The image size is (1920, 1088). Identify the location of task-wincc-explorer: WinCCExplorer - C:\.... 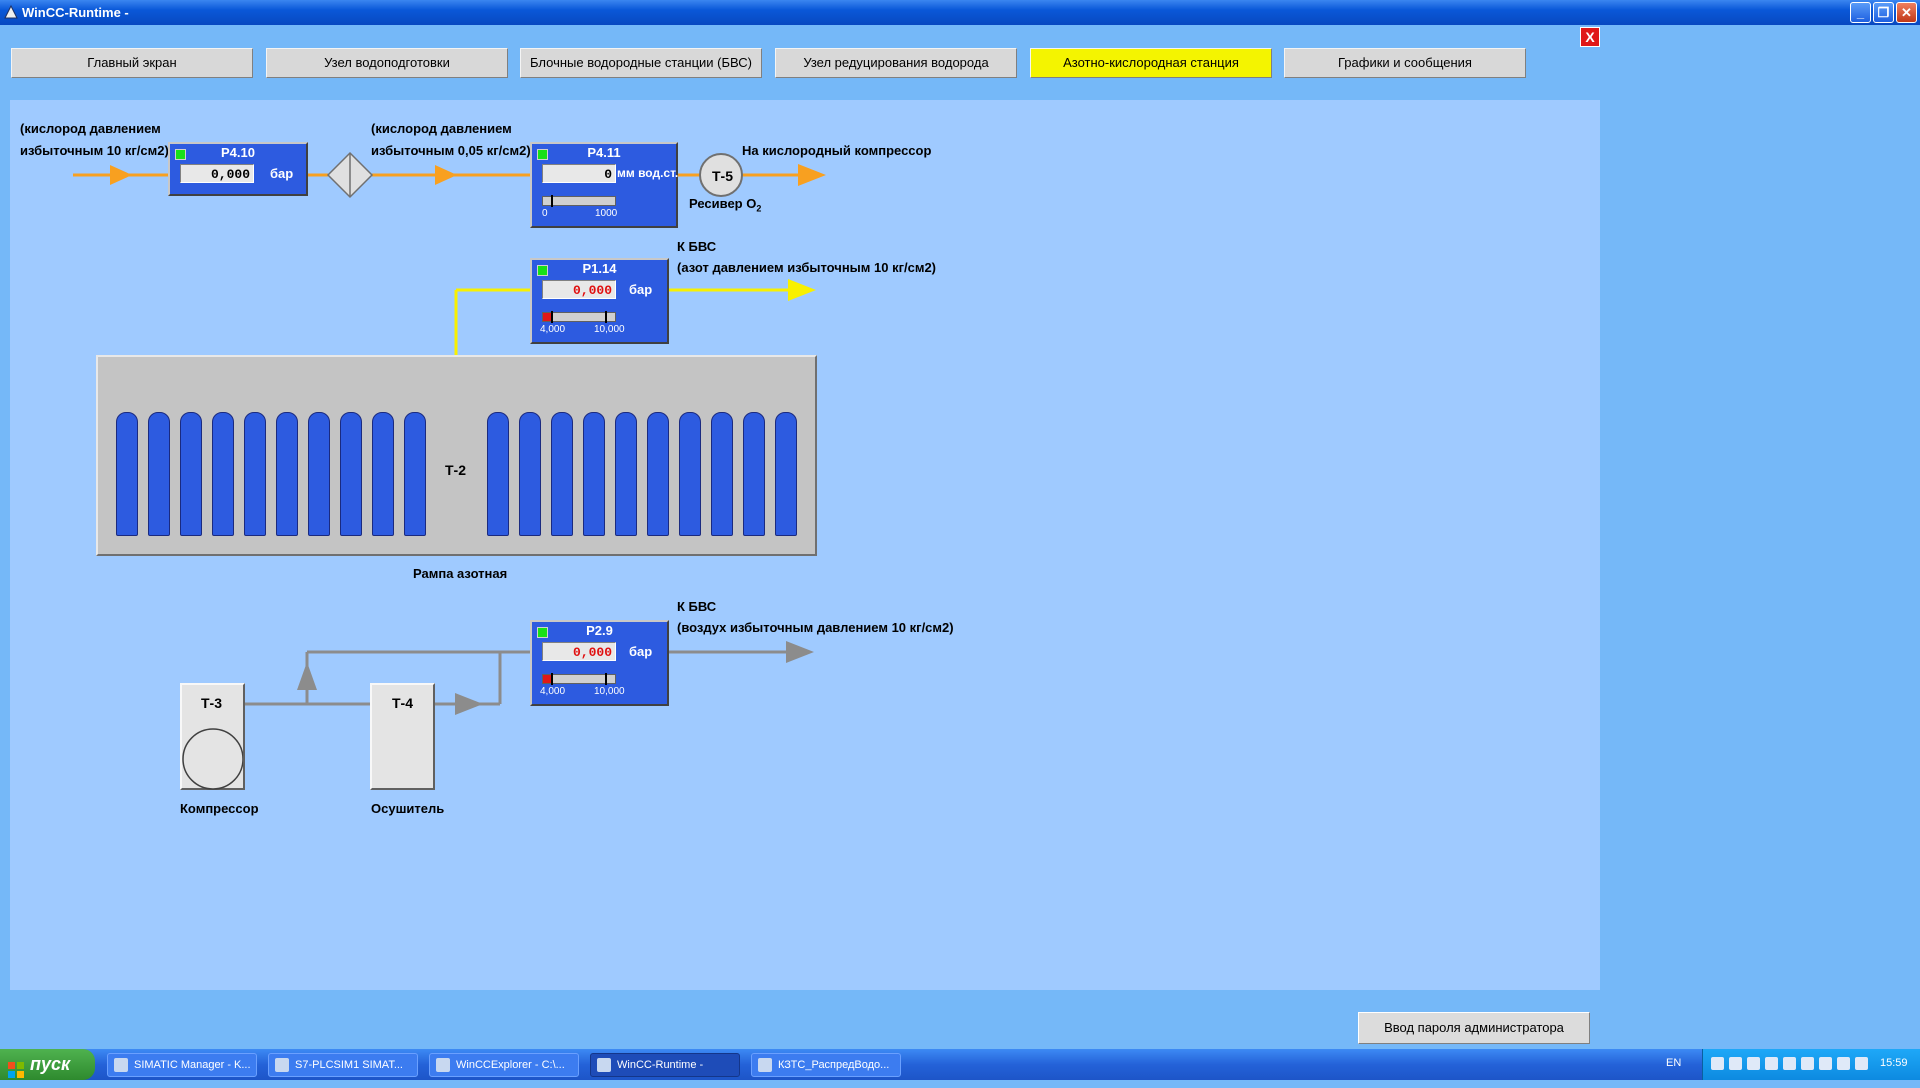
(504, 1065).